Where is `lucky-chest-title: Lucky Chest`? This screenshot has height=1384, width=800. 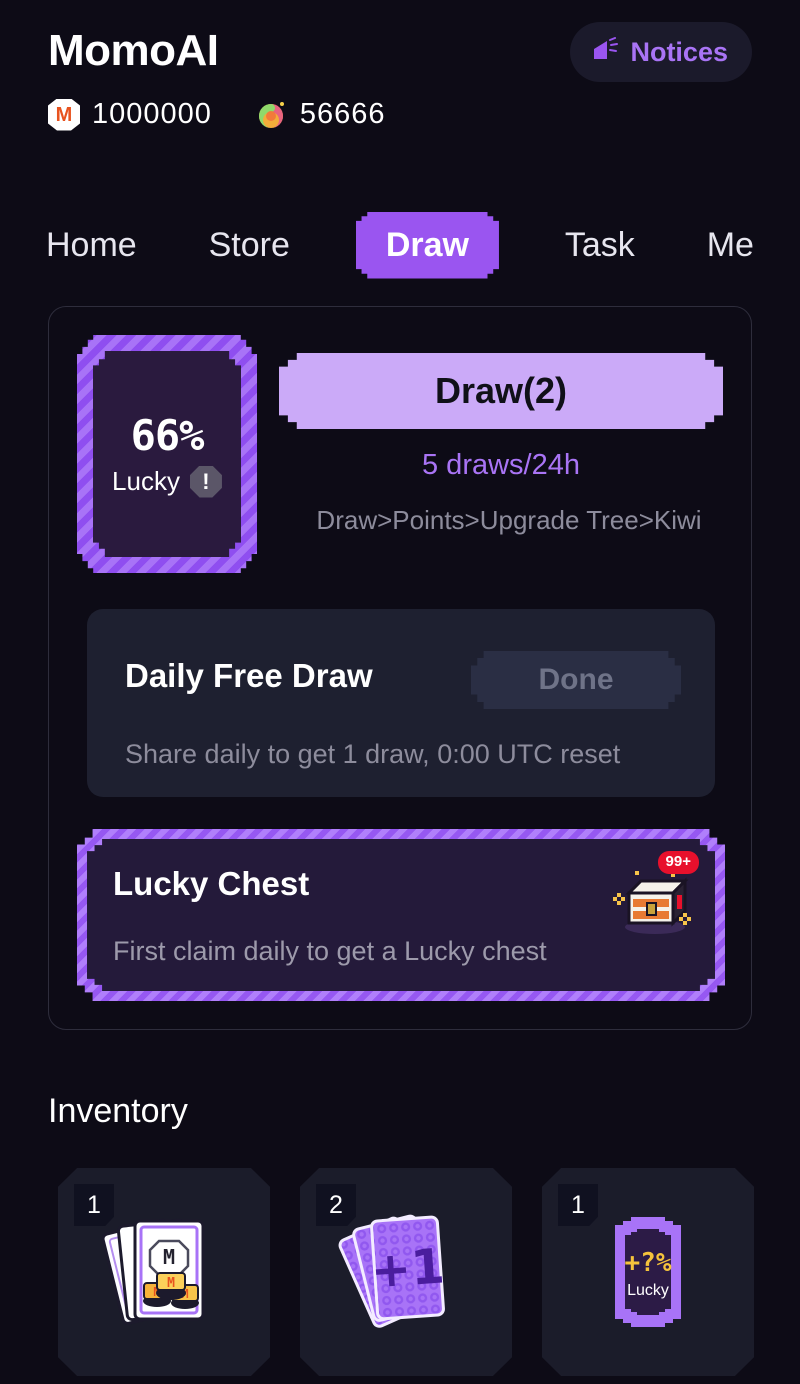 lucky-chest-title: Lucky Chest is located at coordinates (211, 883).